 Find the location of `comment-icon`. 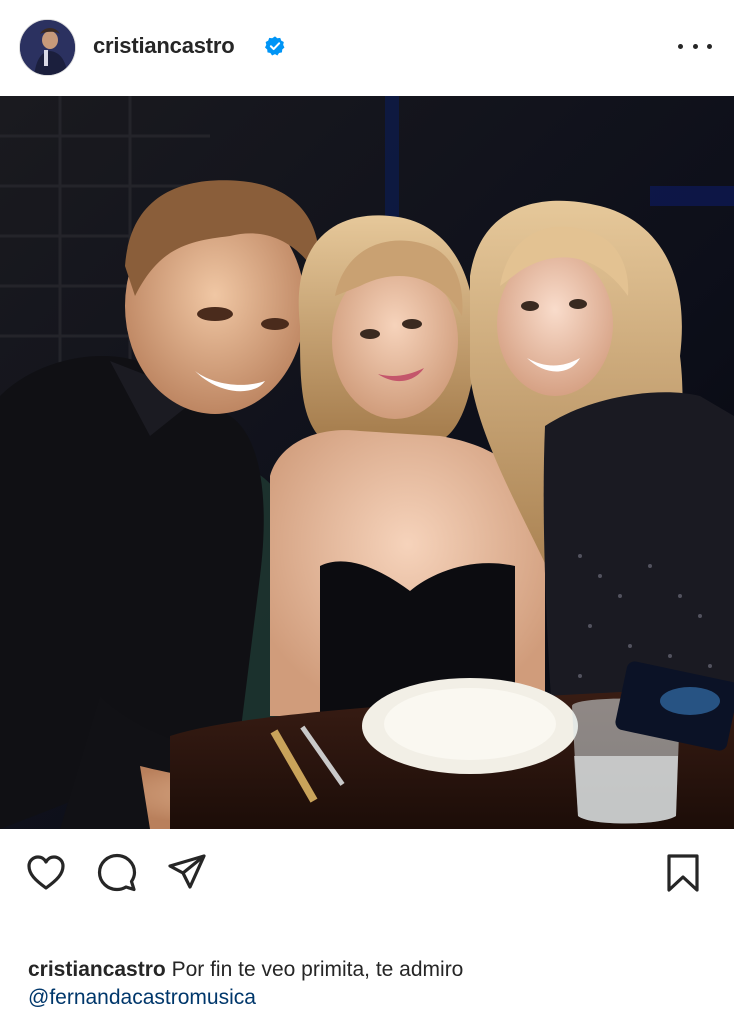

comment-icon is located at coordinates (117, 873).